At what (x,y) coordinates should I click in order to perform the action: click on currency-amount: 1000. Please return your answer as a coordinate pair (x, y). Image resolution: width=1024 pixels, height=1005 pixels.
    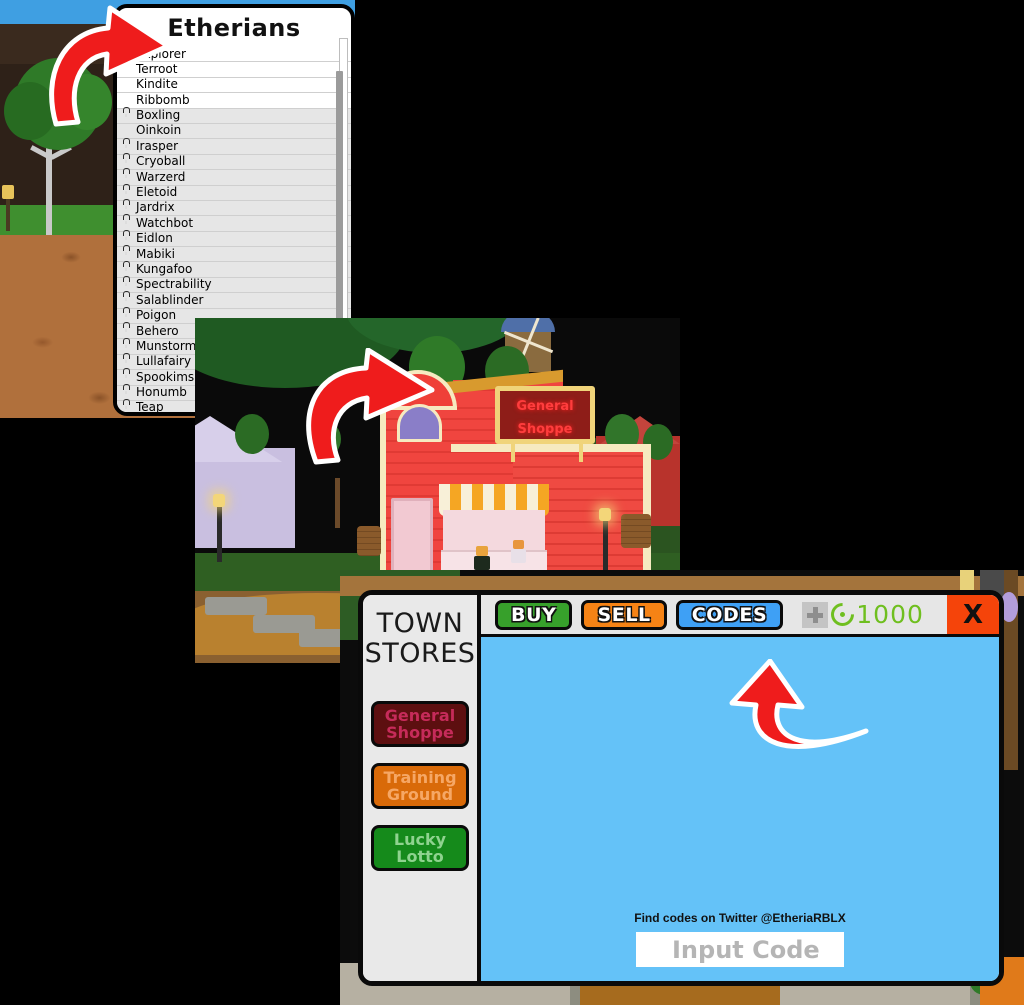
    Looking at the image, I should click on (890, 614).